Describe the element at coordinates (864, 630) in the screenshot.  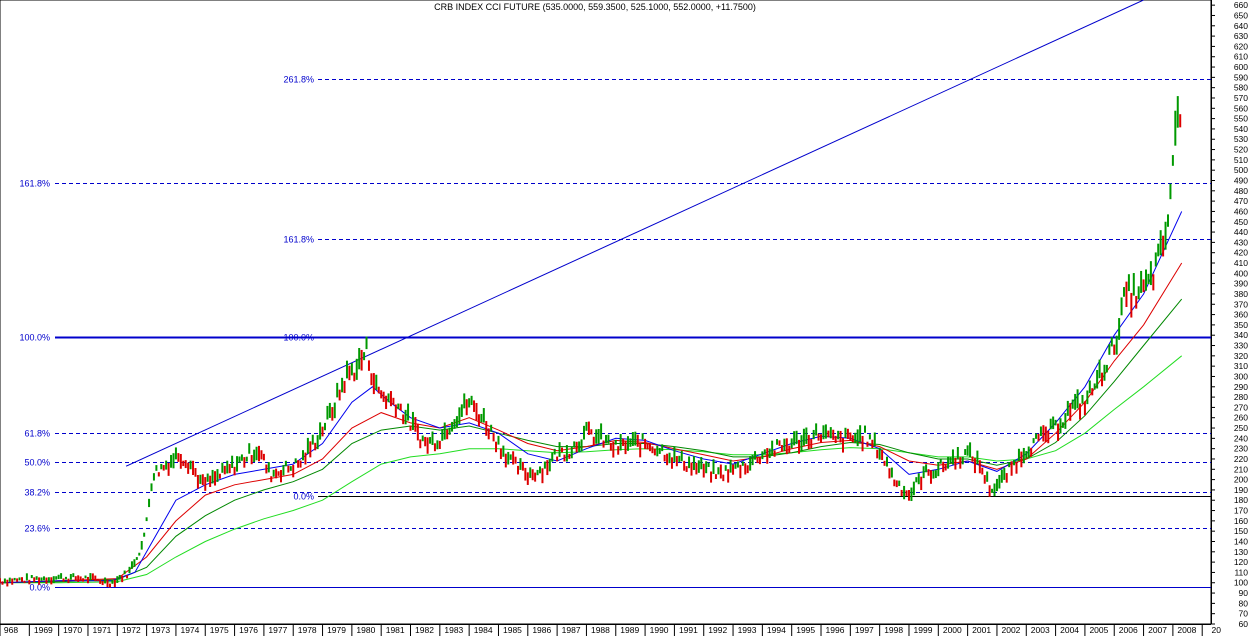
I see `x-tick-label: 1997` at that location.